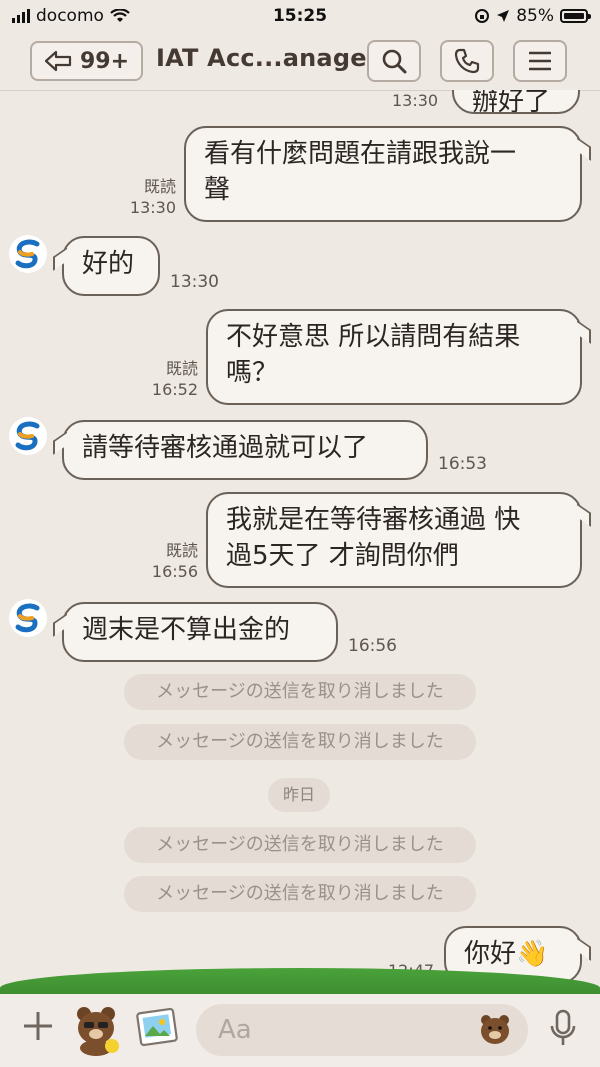 The image size is (600, 1067). I want to click on back-arrow-icon, so click(58, 61).